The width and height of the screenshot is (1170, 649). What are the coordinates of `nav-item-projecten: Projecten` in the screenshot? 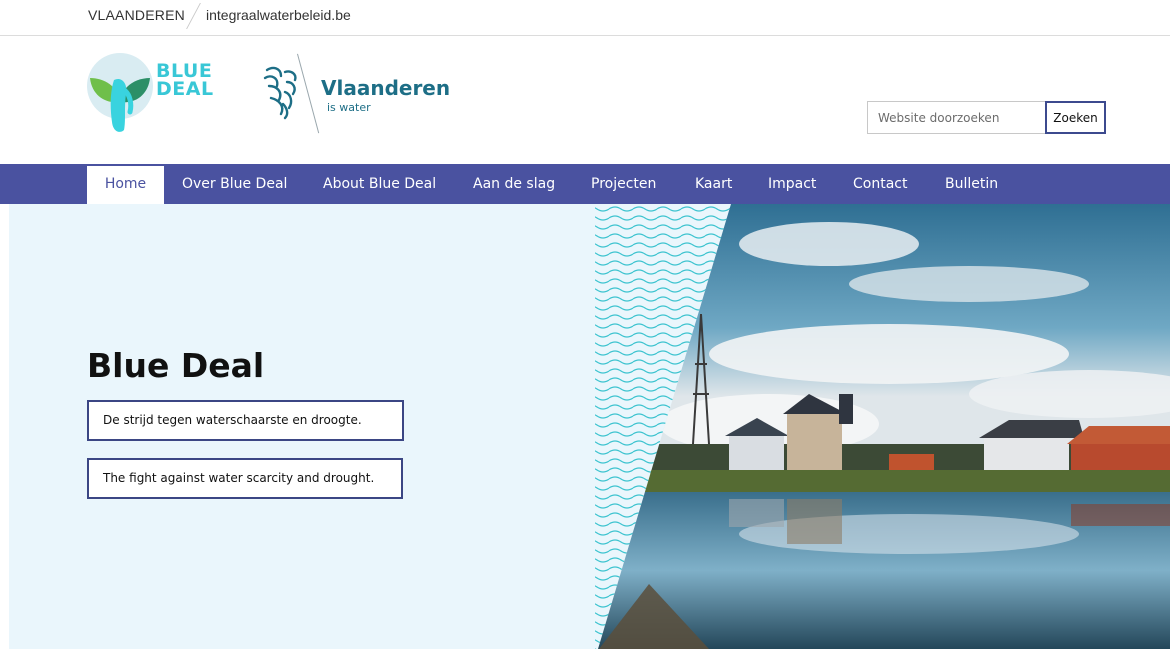 It's located at (623, 184).